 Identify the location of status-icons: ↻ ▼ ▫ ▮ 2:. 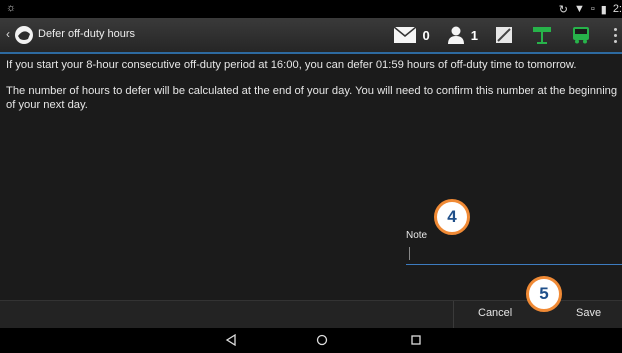
(590, 9).